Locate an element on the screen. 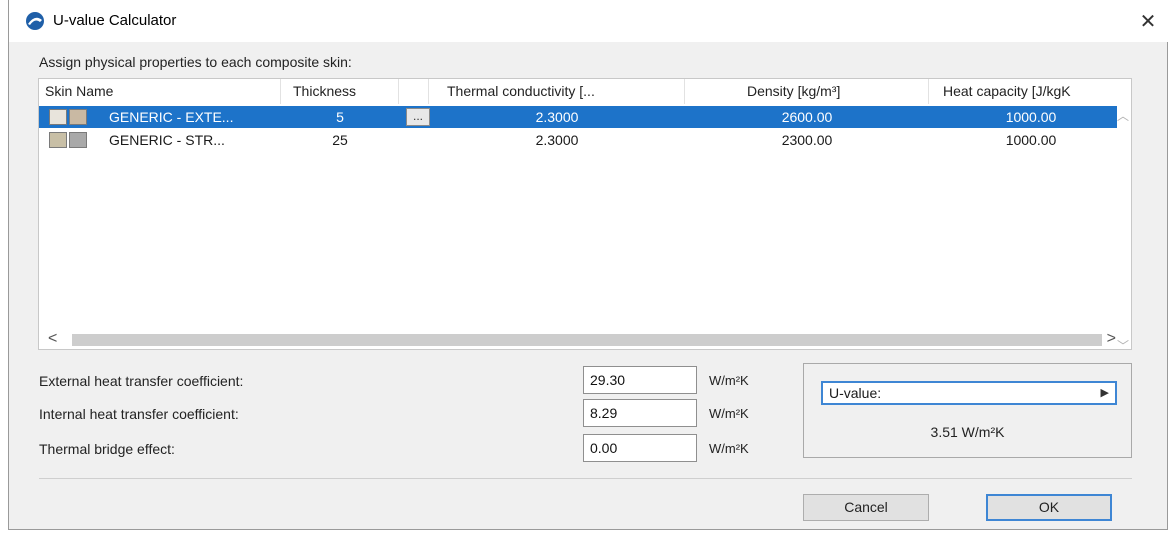  archicad-app-icon is located at coordinates (35, 21).